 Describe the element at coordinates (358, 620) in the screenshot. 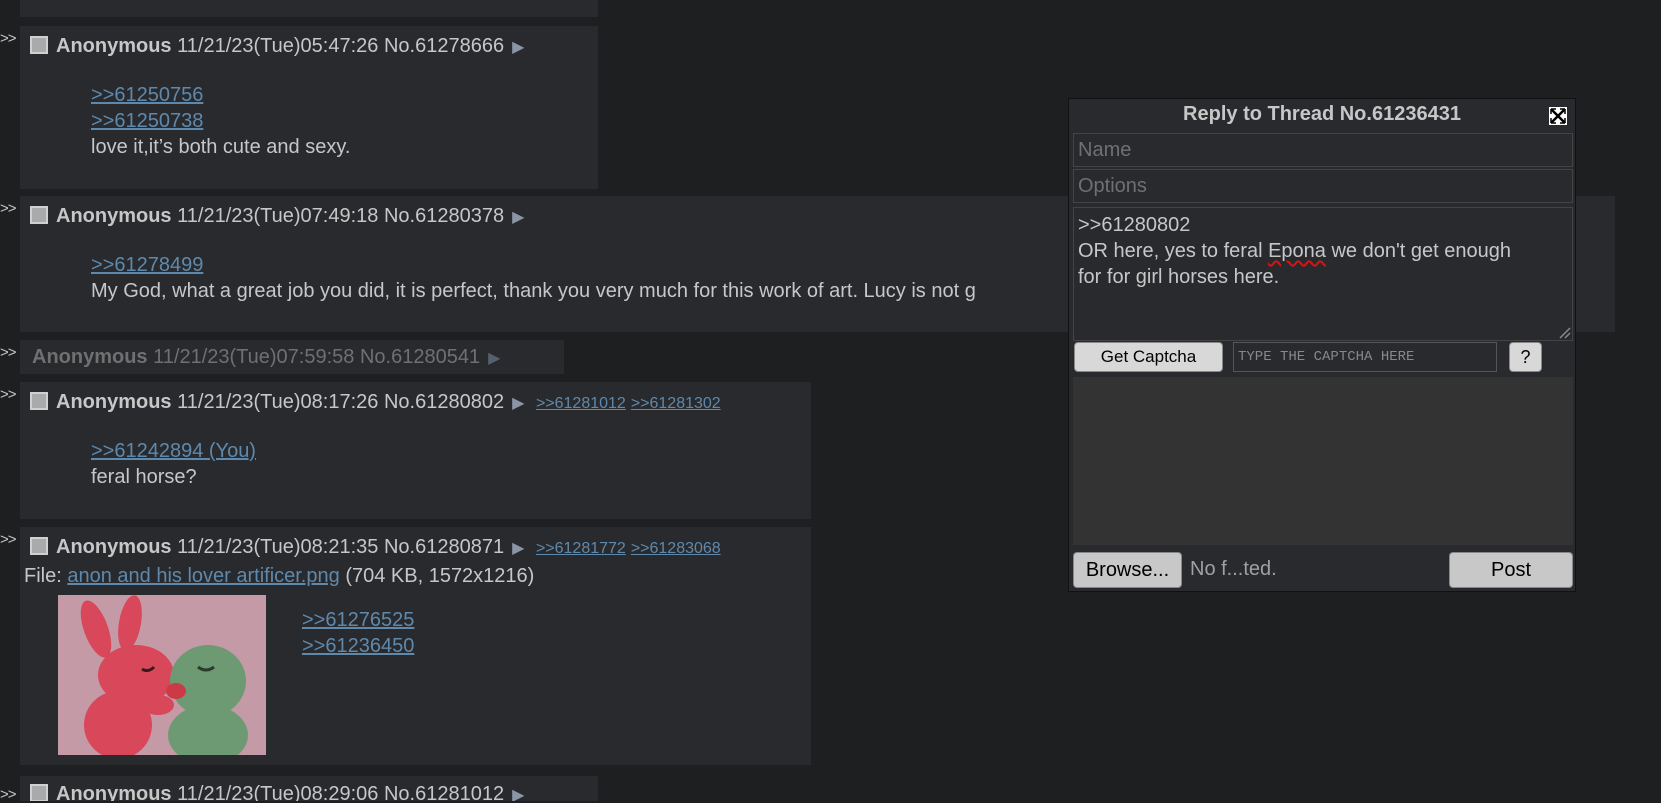

I see `quote-link: >>61276525` at that location.